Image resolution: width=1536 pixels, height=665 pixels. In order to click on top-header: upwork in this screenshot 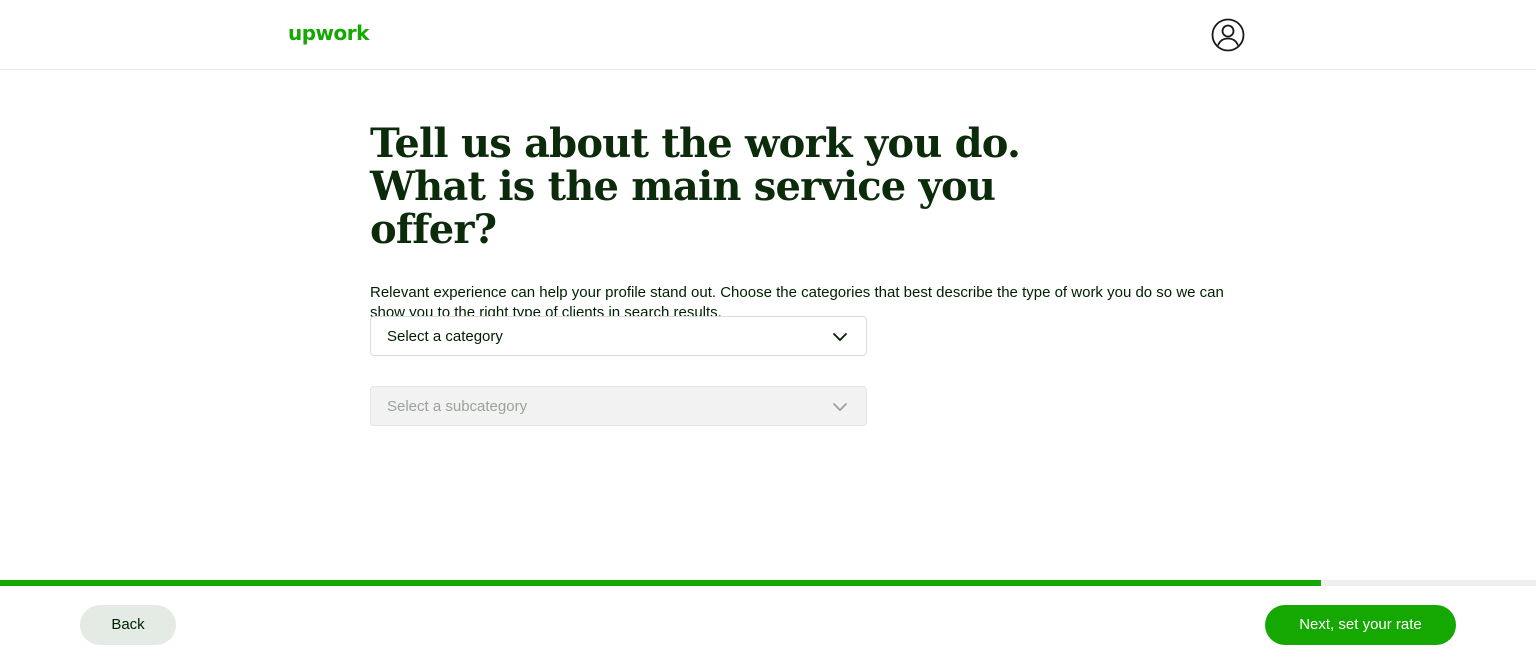, I will do `click(768, 35)`.